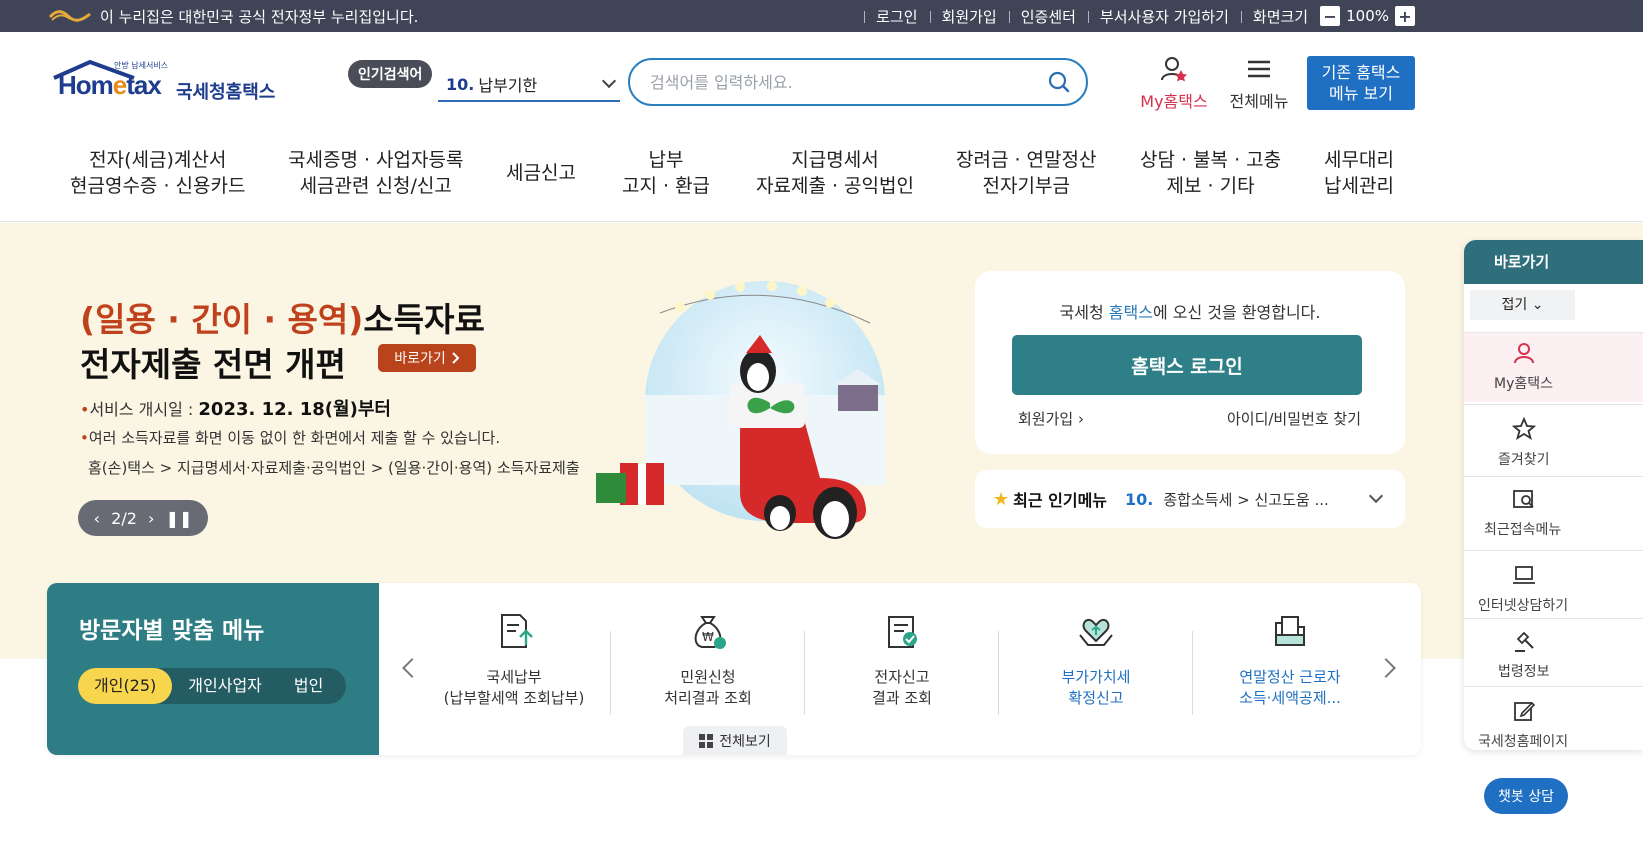 The height and width of the screenshot is (859, 1643). Describe the element at coordinates (157, 173) in the screenshot. I see `nav-e-invoice: 전자(세금)계산서 현금영수증 · 신용카드` at that location.